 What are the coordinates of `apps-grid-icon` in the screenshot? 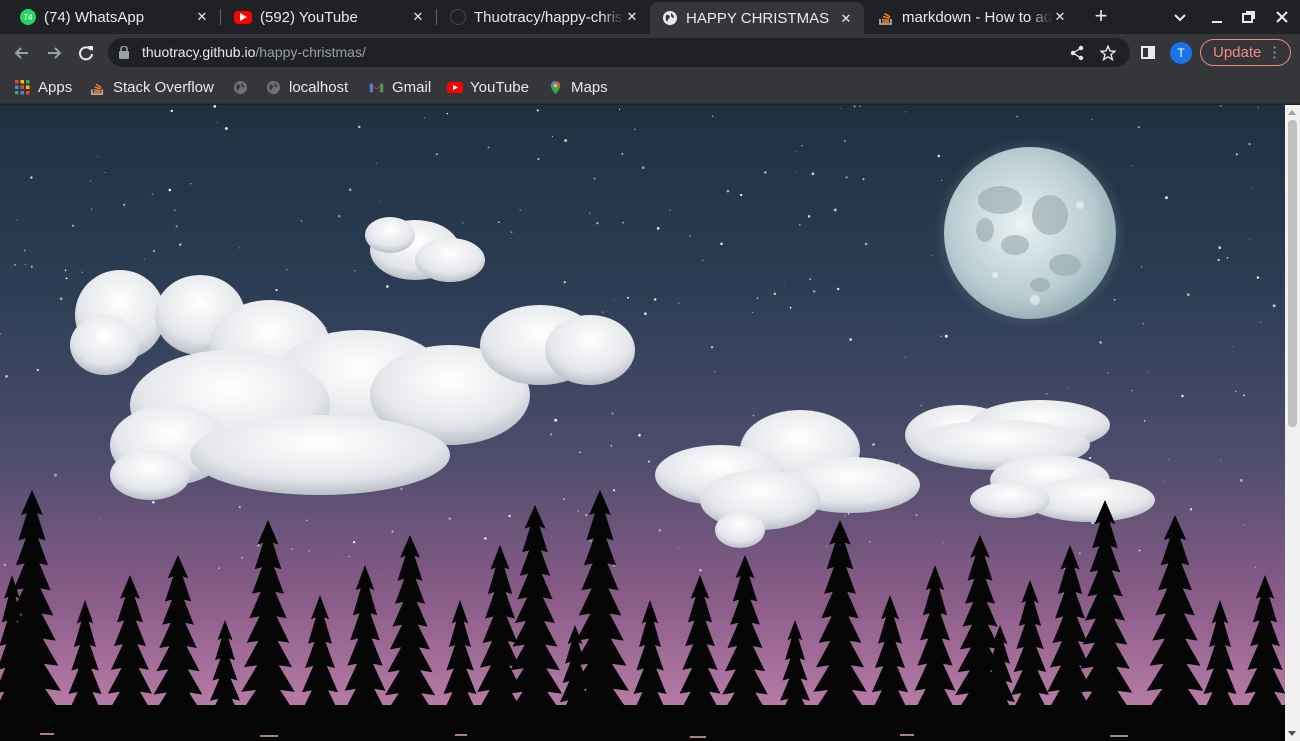 It's located at (22, 87).